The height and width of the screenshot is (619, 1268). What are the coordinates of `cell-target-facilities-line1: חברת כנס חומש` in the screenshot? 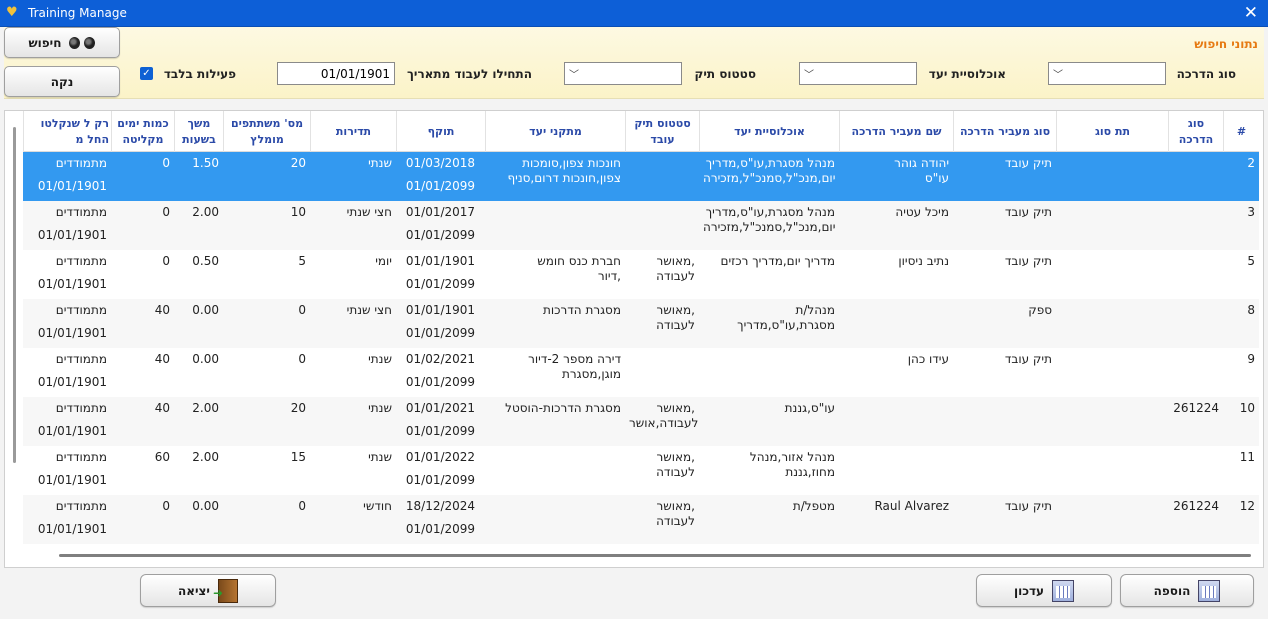 It's located at (579, 261).